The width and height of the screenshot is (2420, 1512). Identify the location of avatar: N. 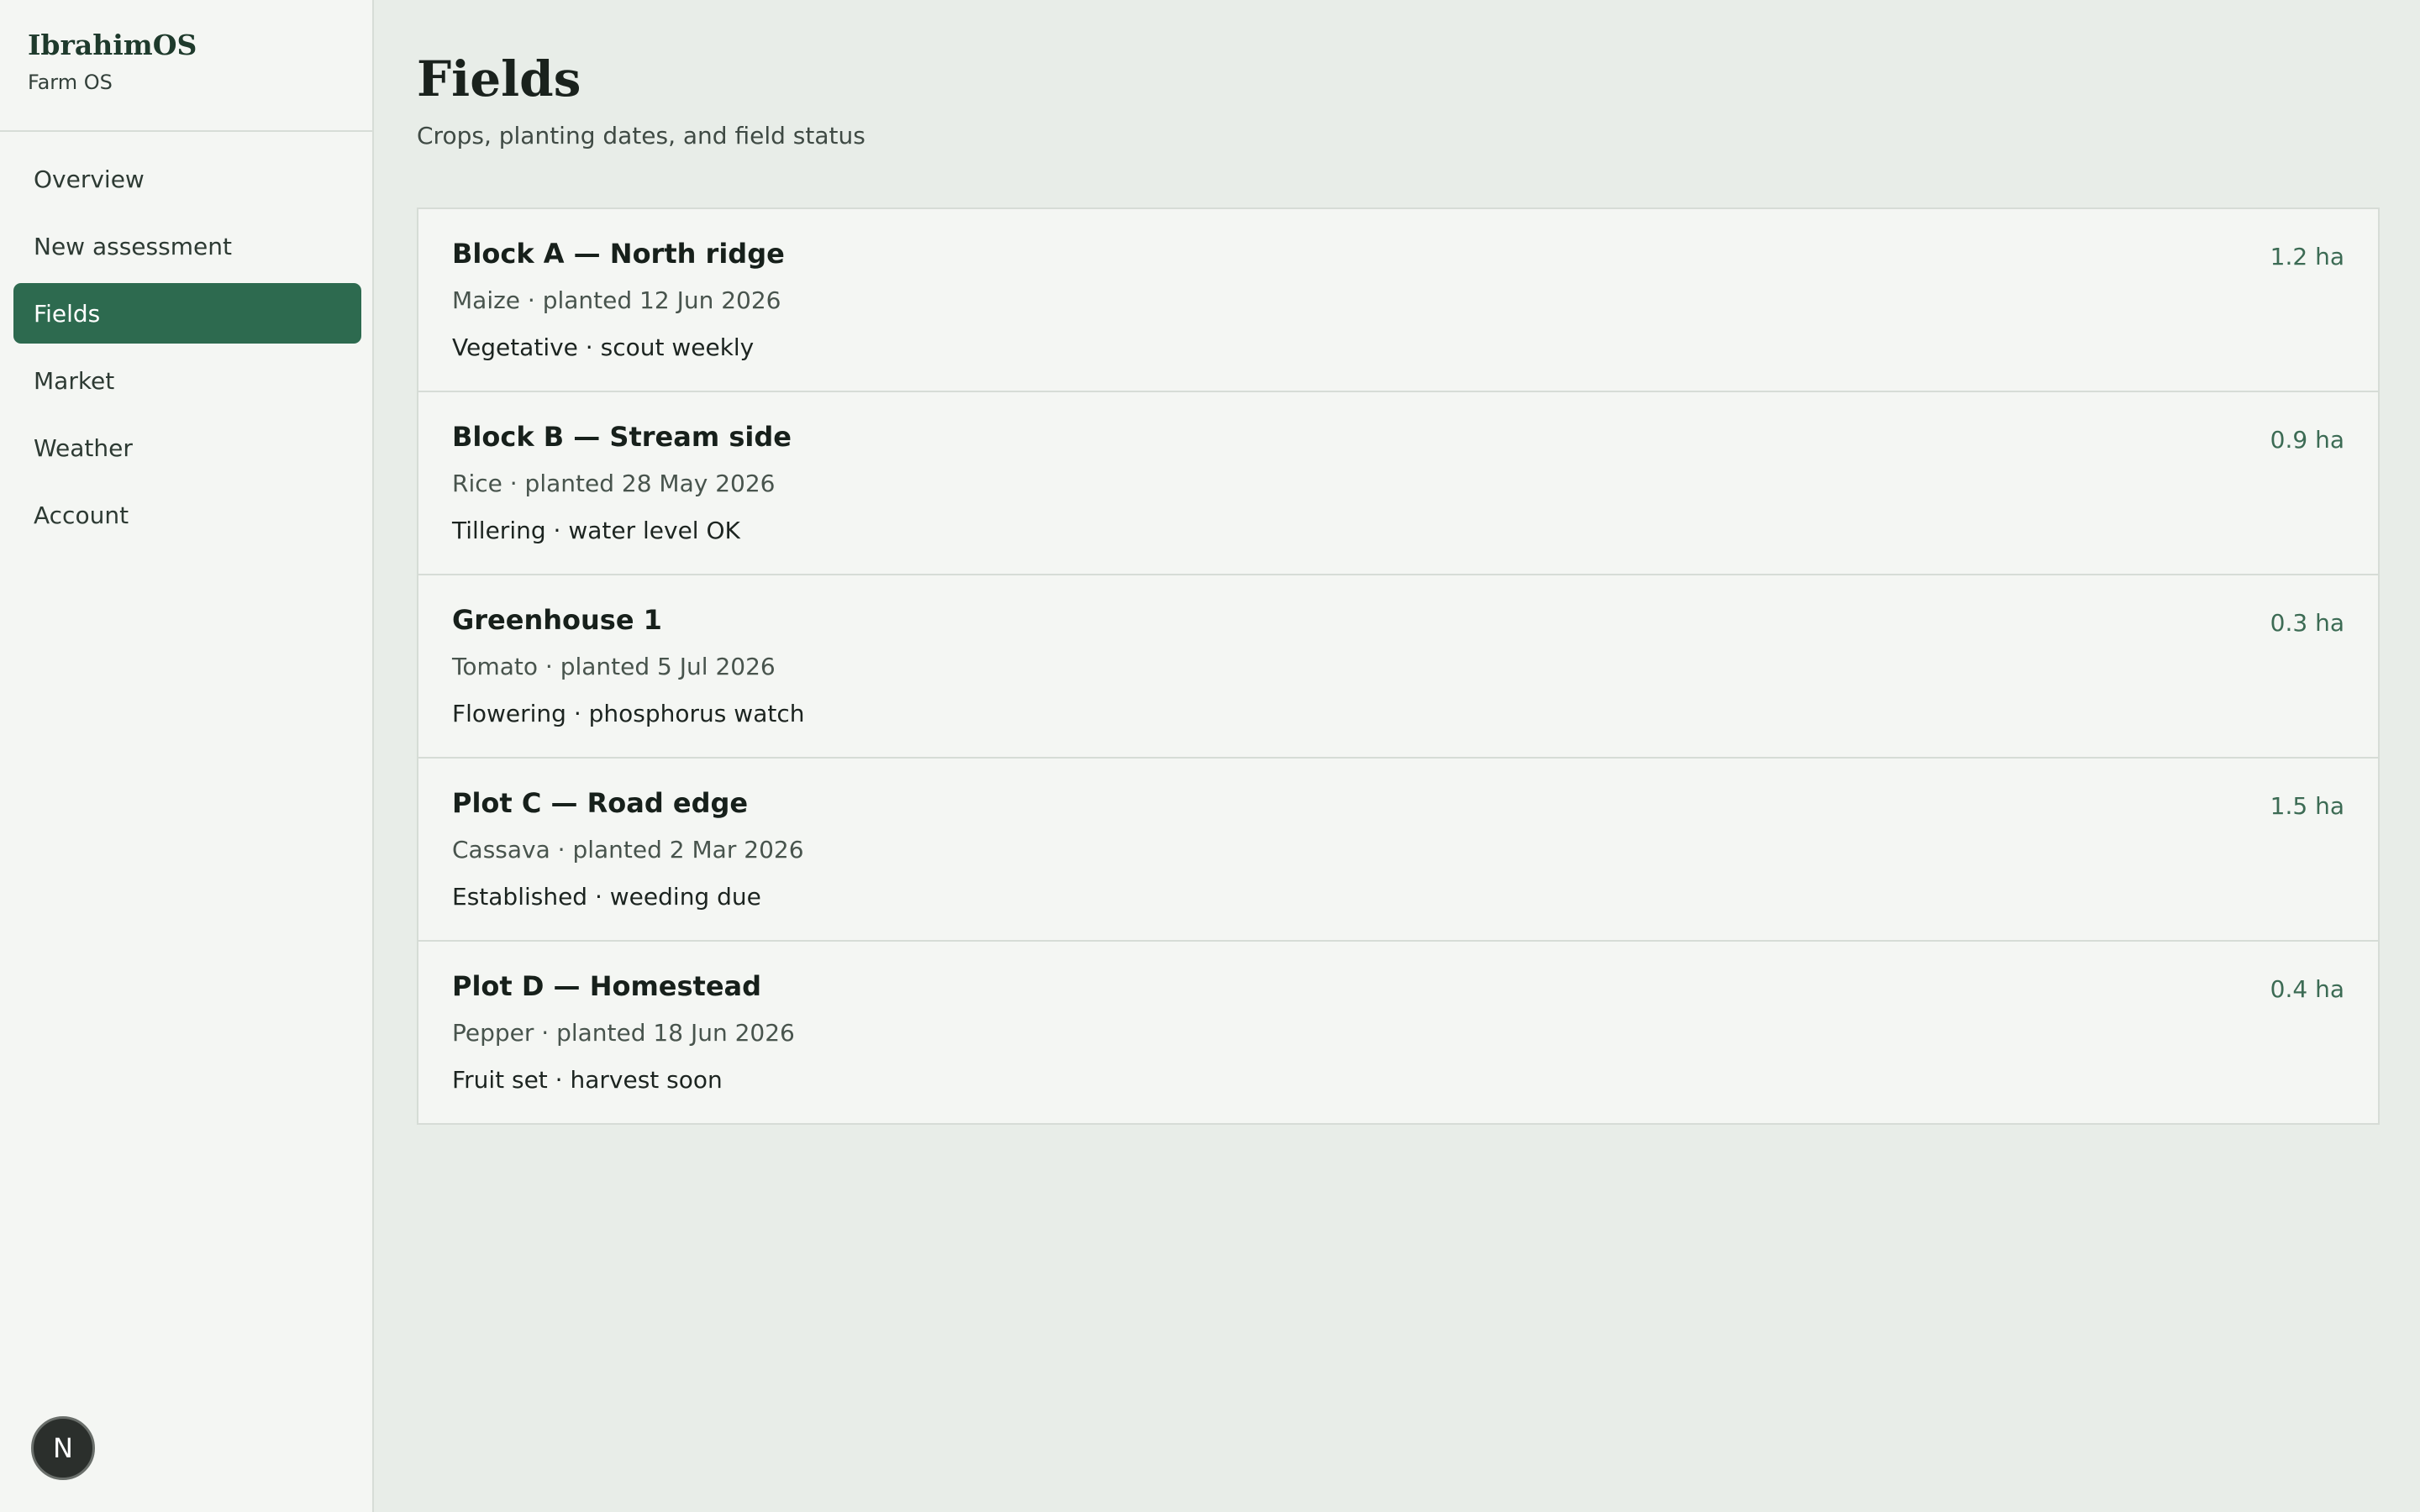
(63, 1448).